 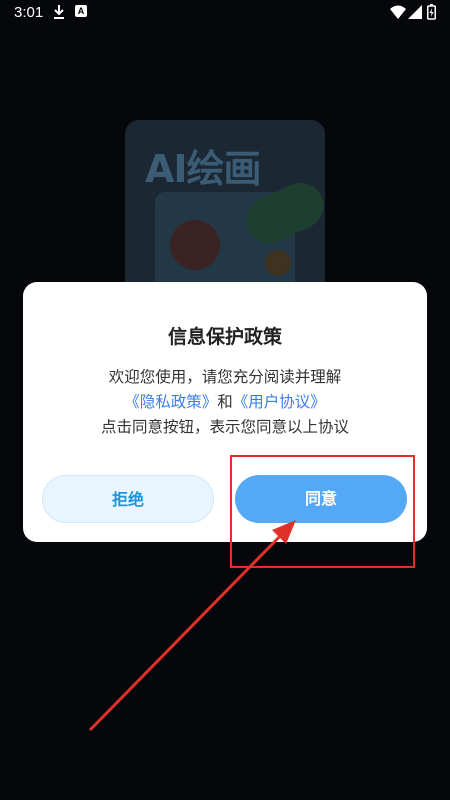 What do you see at coordinates (279, 402) in the screenshot?
I see `user-agreement-link: 《用户协议》` at bounding box center [279, 402].